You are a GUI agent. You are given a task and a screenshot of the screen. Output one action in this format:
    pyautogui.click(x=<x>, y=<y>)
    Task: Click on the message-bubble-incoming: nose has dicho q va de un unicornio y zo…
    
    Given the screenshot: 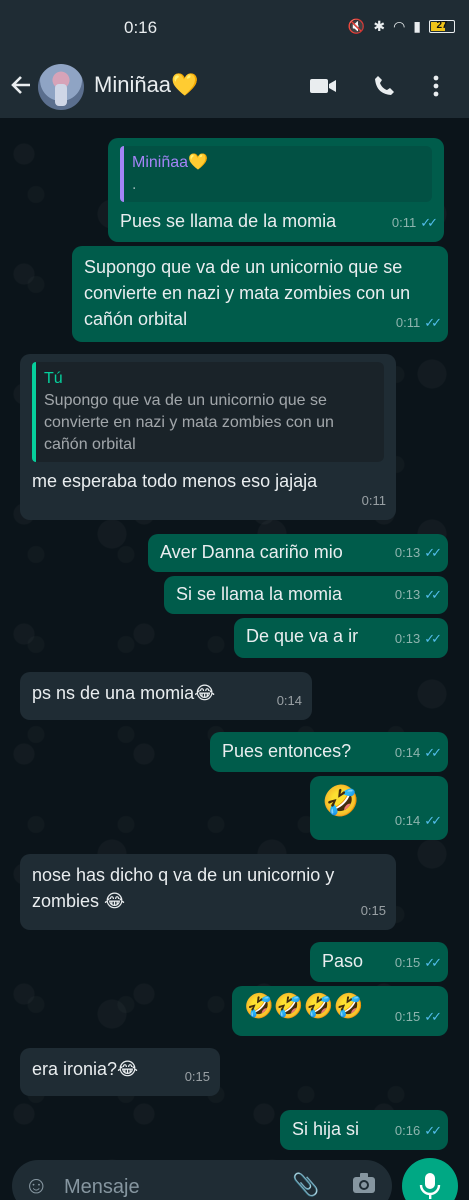 What is the action you would take?
    pyautogui.click(x=208, y=892)
    